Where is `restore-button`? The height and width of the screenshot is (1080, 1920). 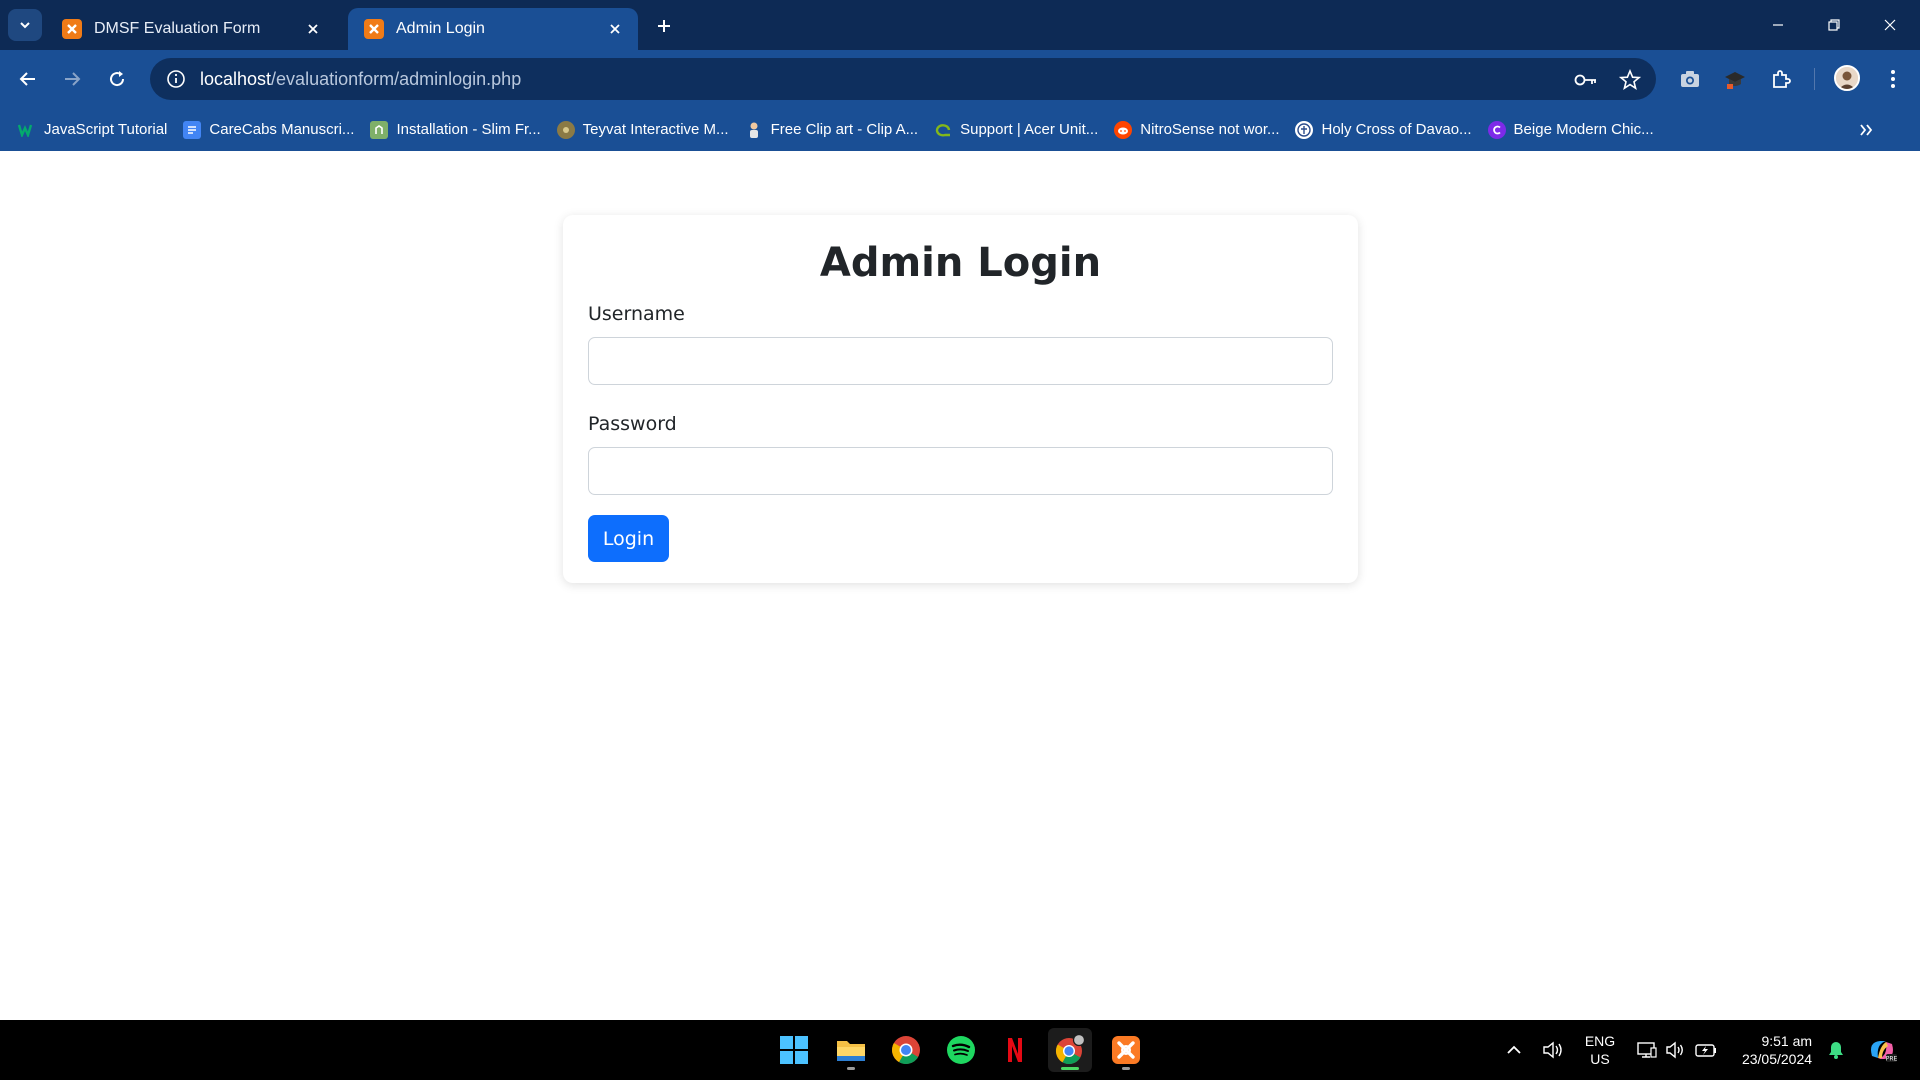
restore-button is located at coordinates (1834, 25).